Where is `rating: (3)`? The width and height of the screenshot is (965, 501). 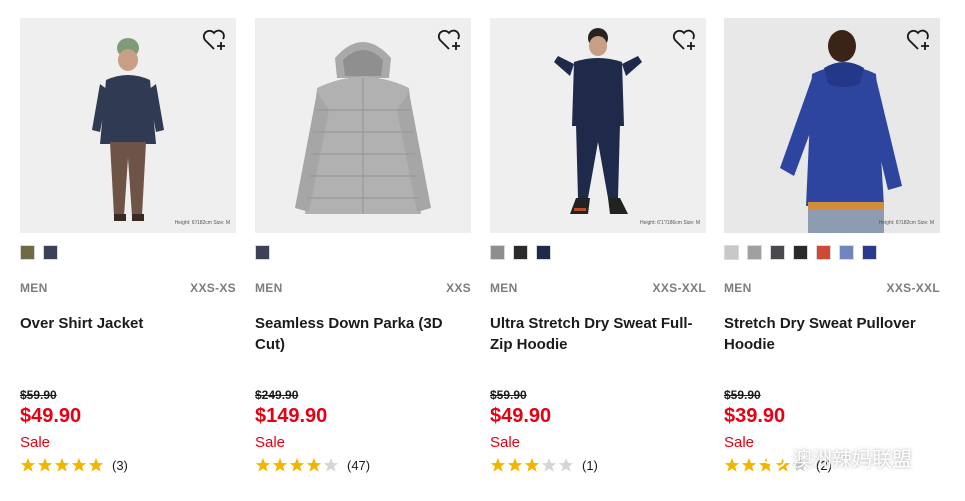
rating: (3) is located at coordinates (74, 465).